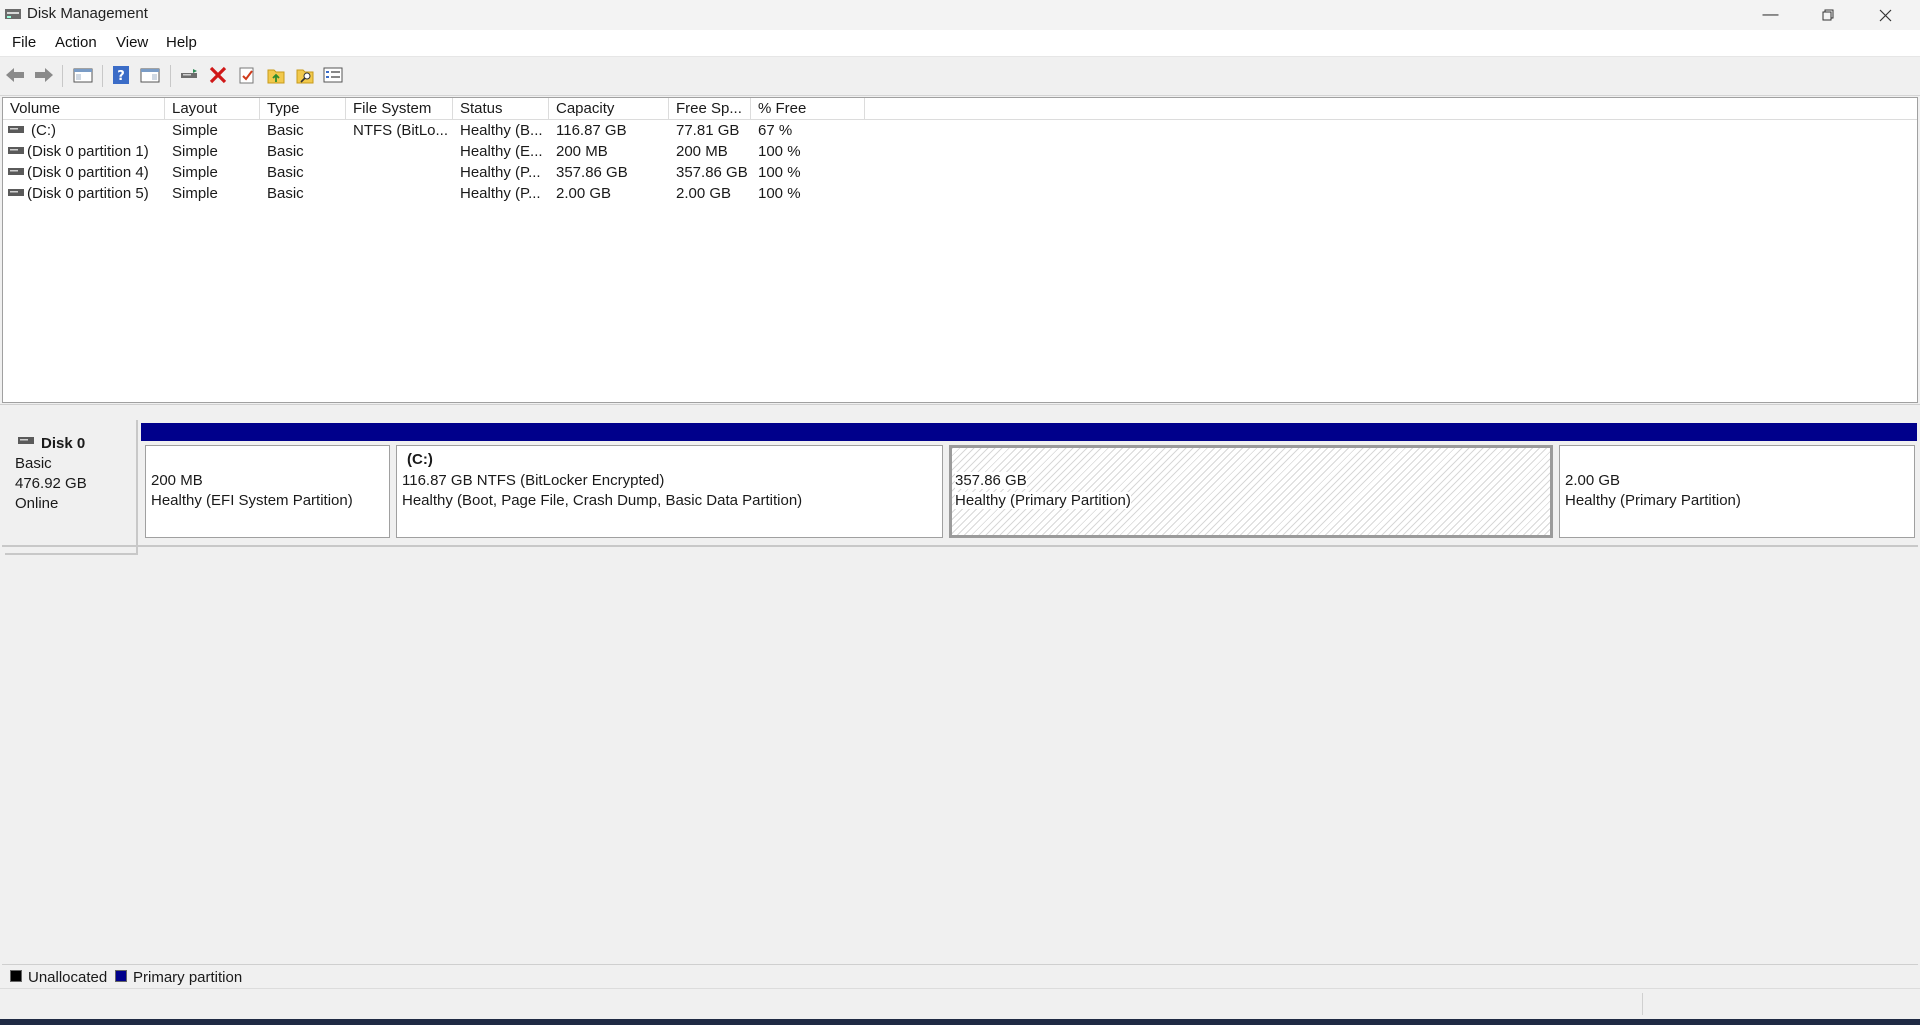  I want to click on cell-free-space: 200 MB, so click(702, 151).